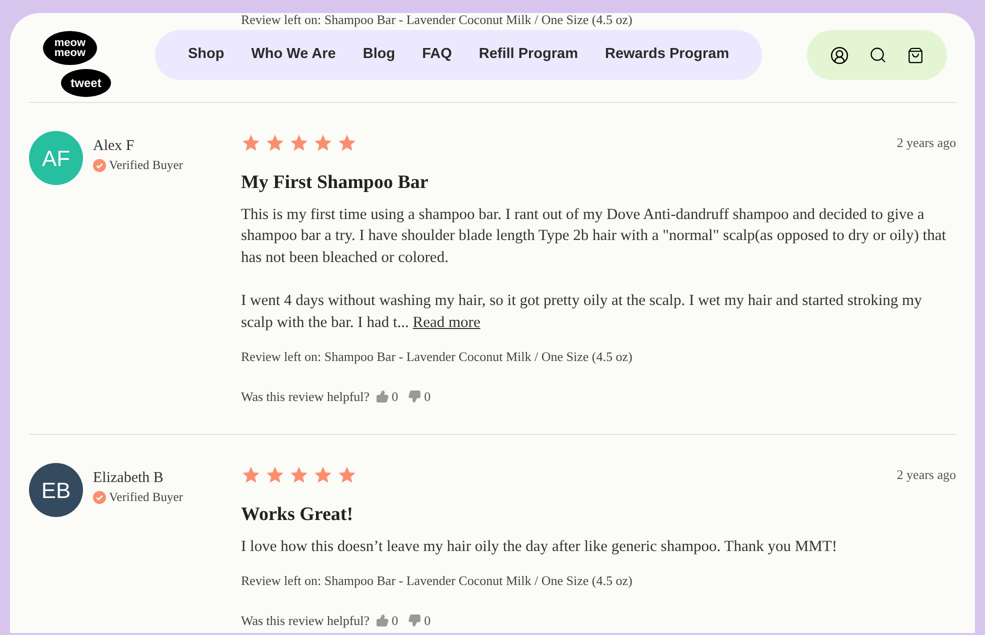  What do you see at coordinates (379, 55) in the screenshot?
I see `nav-link: Blog` at bounding box center [379, 55].